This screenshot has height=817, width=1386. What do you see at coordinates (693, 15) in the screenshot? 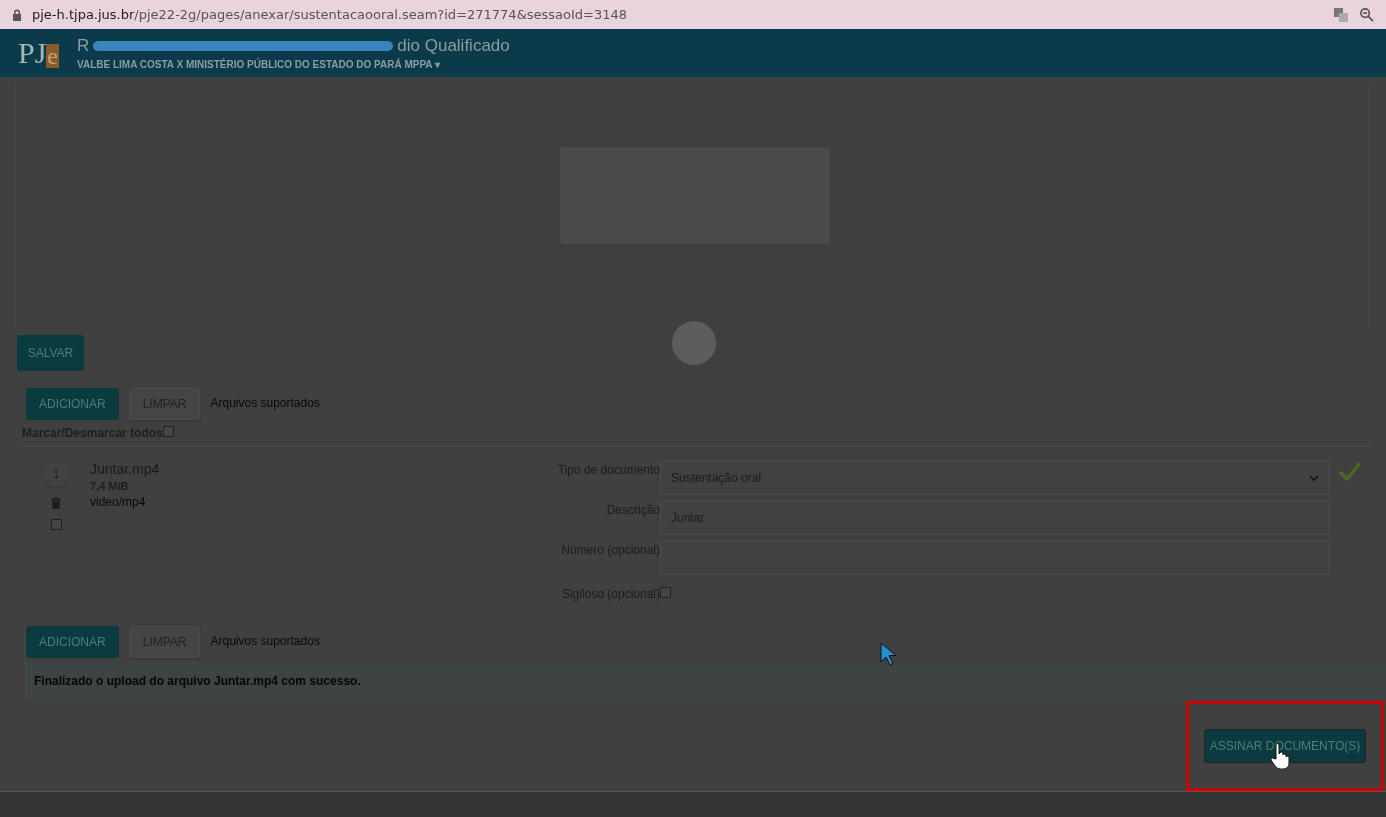
I see `address-bar: pje-h.tjpa.jus.br/pje22-2g/pages/anexar/sustentacaooral.seam?id=271774&sessaoId=3148` at bounding box center [693, 15].